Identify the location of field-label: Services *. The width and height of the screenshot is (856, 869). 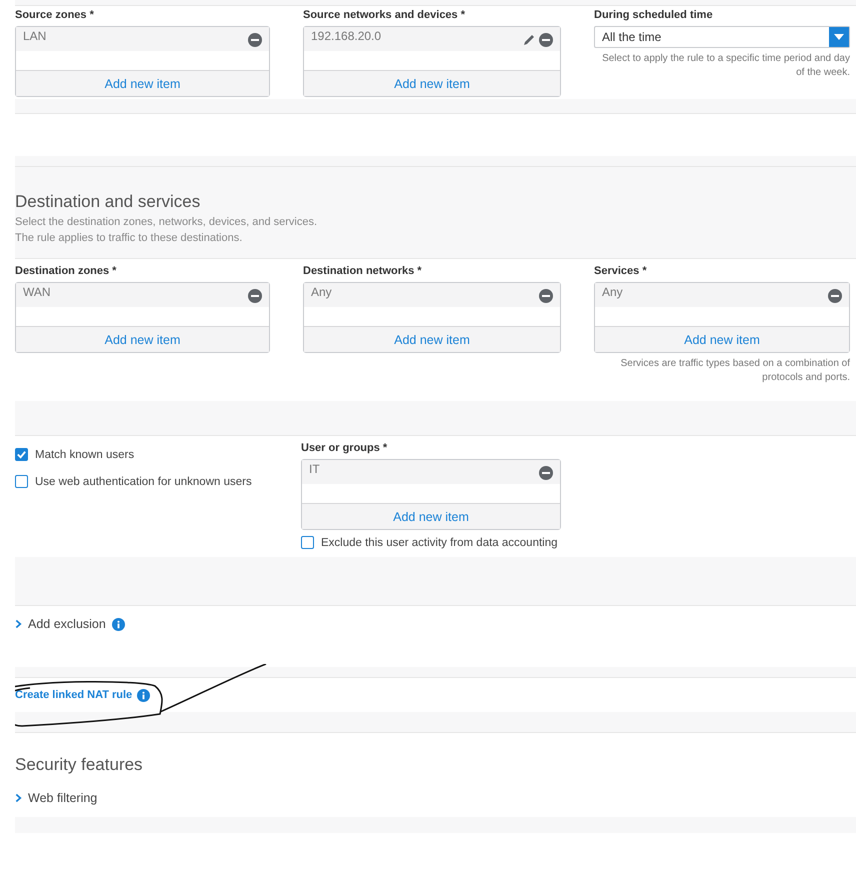
(621, 271).